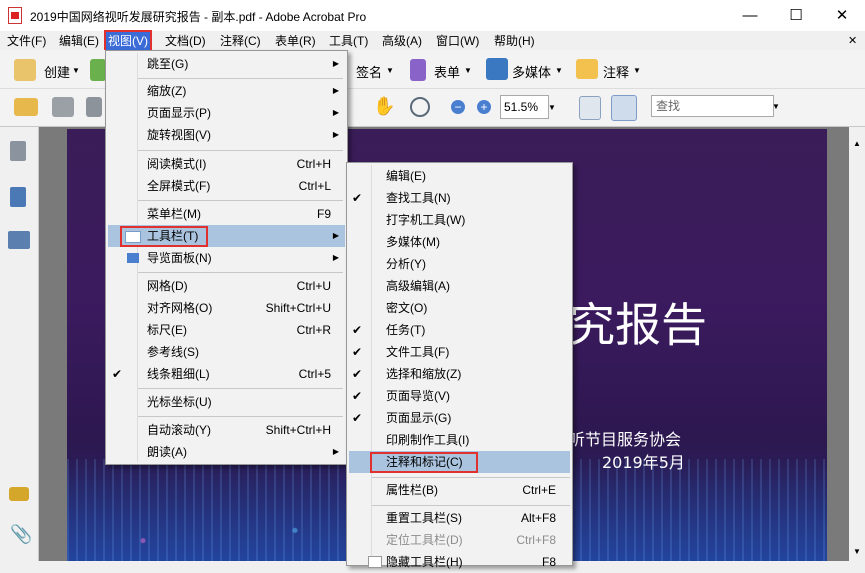 The height and width of the screenshot is (573, 865). I want to click on submenu-arrow-icon: ▶, so click(335, 90).